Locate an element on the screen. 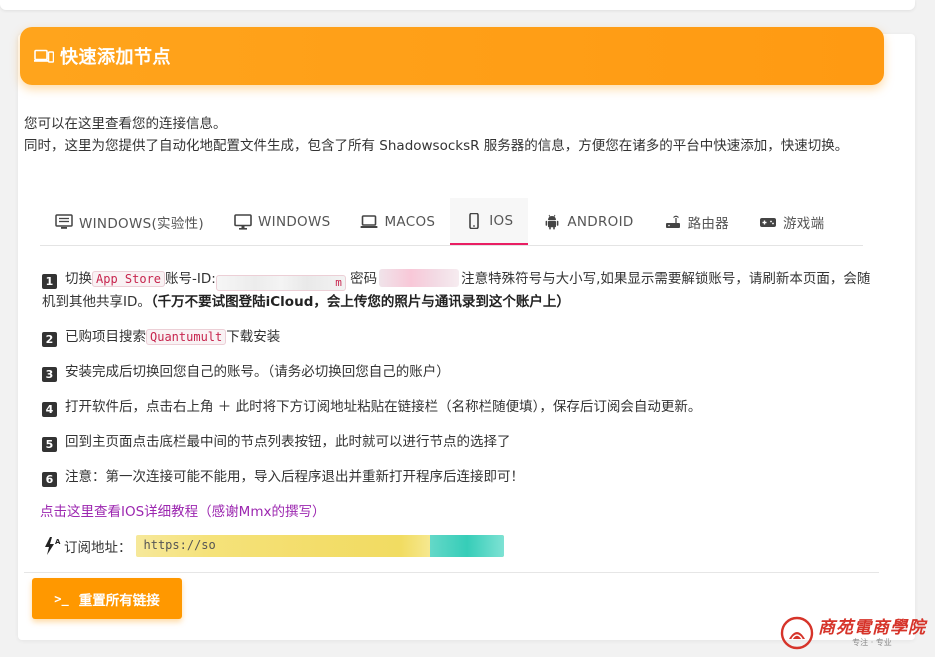  subscription-url-field: https://so is located at coordinates (319, 546).